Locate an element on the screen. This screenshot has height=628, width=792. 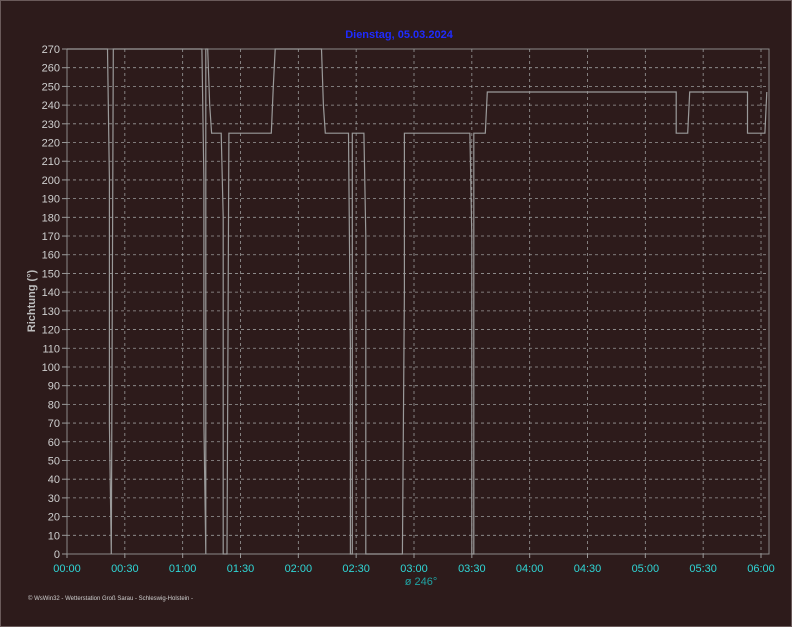
y-axis-label: Richtung (°) is located at coordinates (32, 300).